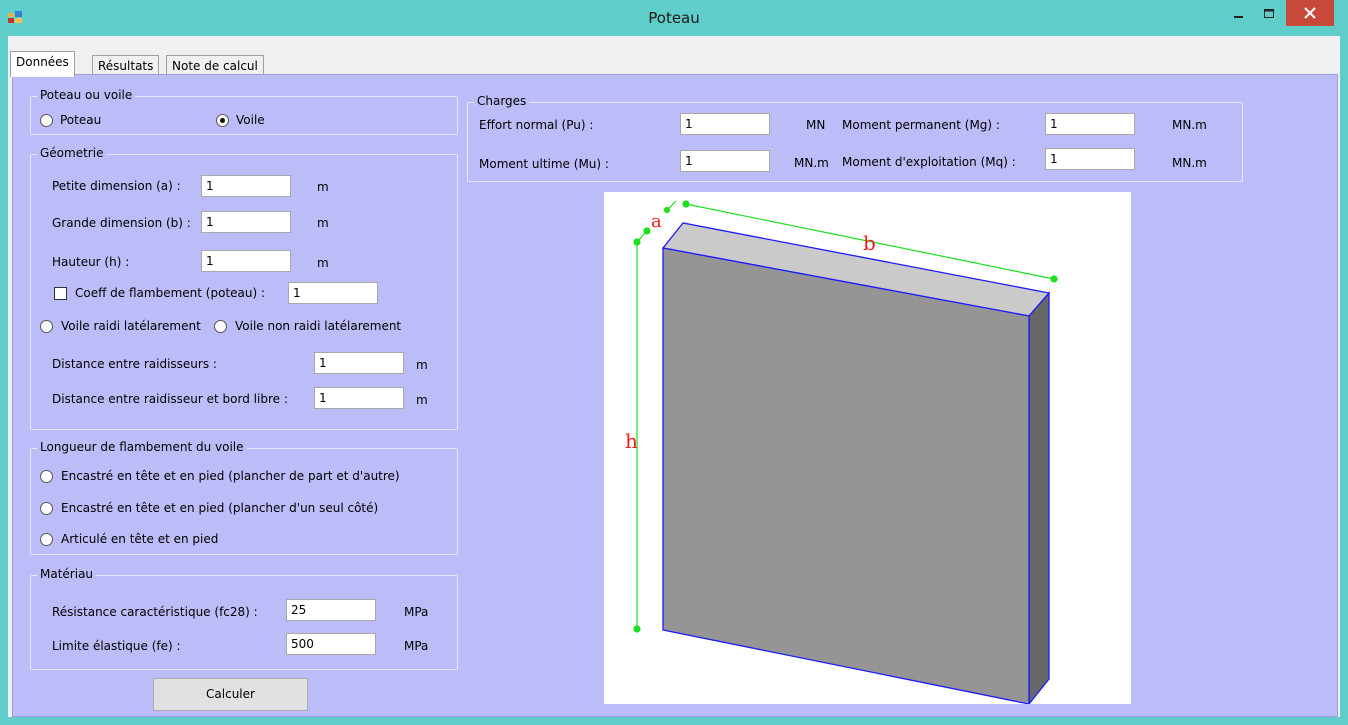  What do you see at coordinates (921, 125) in the screenshot?
I see `mg-label: Moment permanent (Mg) :` at bounding box center [921, 125].